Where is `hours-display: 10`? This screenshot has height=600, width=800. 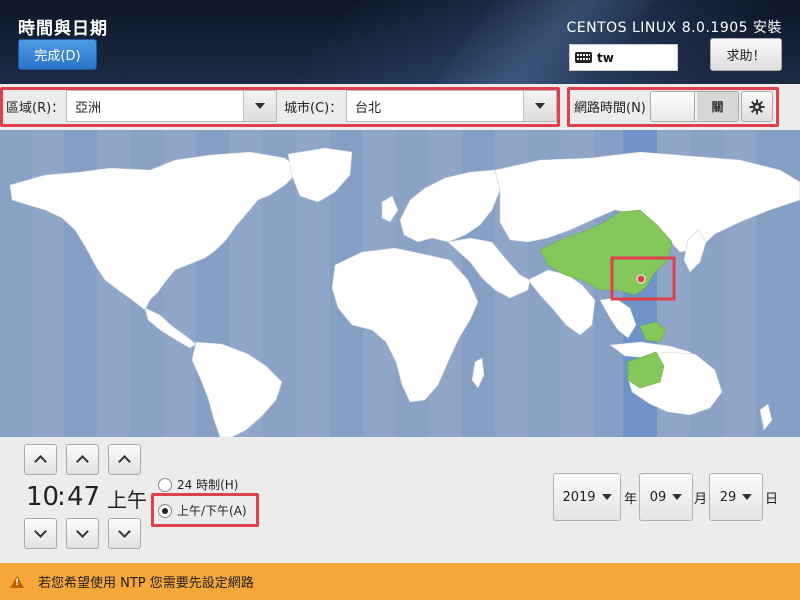
hours-display: 10 is located at coordinates (43, 497).